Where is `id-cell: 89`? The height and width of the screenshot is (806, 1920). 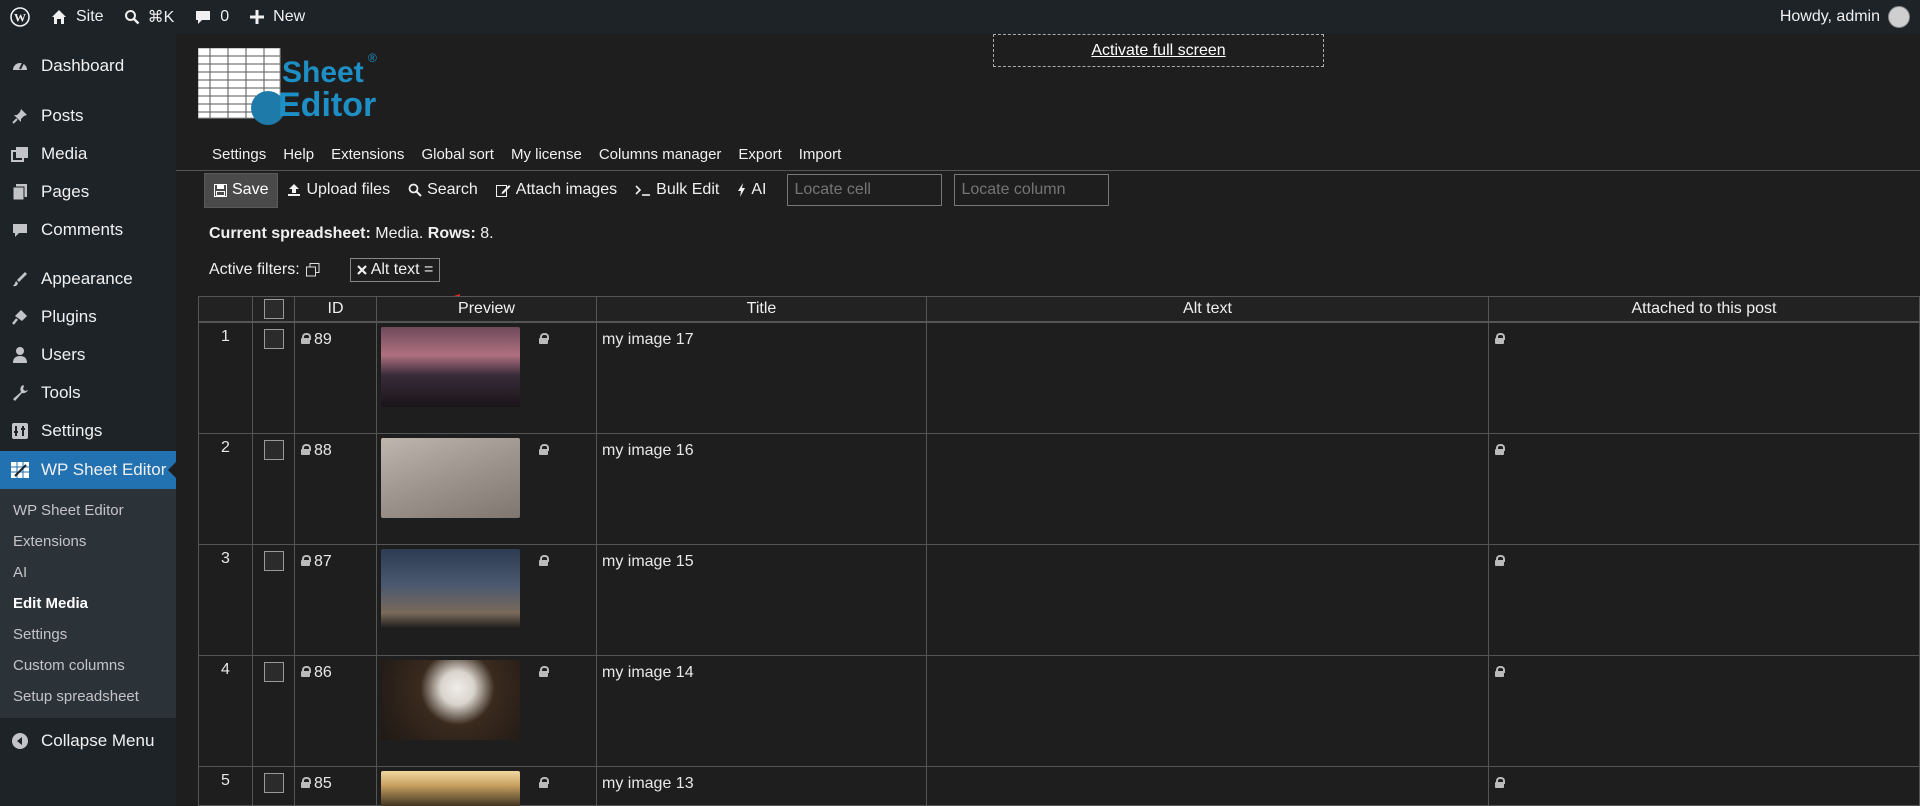
id-cell: 89 is located at coordinates (335, 378).